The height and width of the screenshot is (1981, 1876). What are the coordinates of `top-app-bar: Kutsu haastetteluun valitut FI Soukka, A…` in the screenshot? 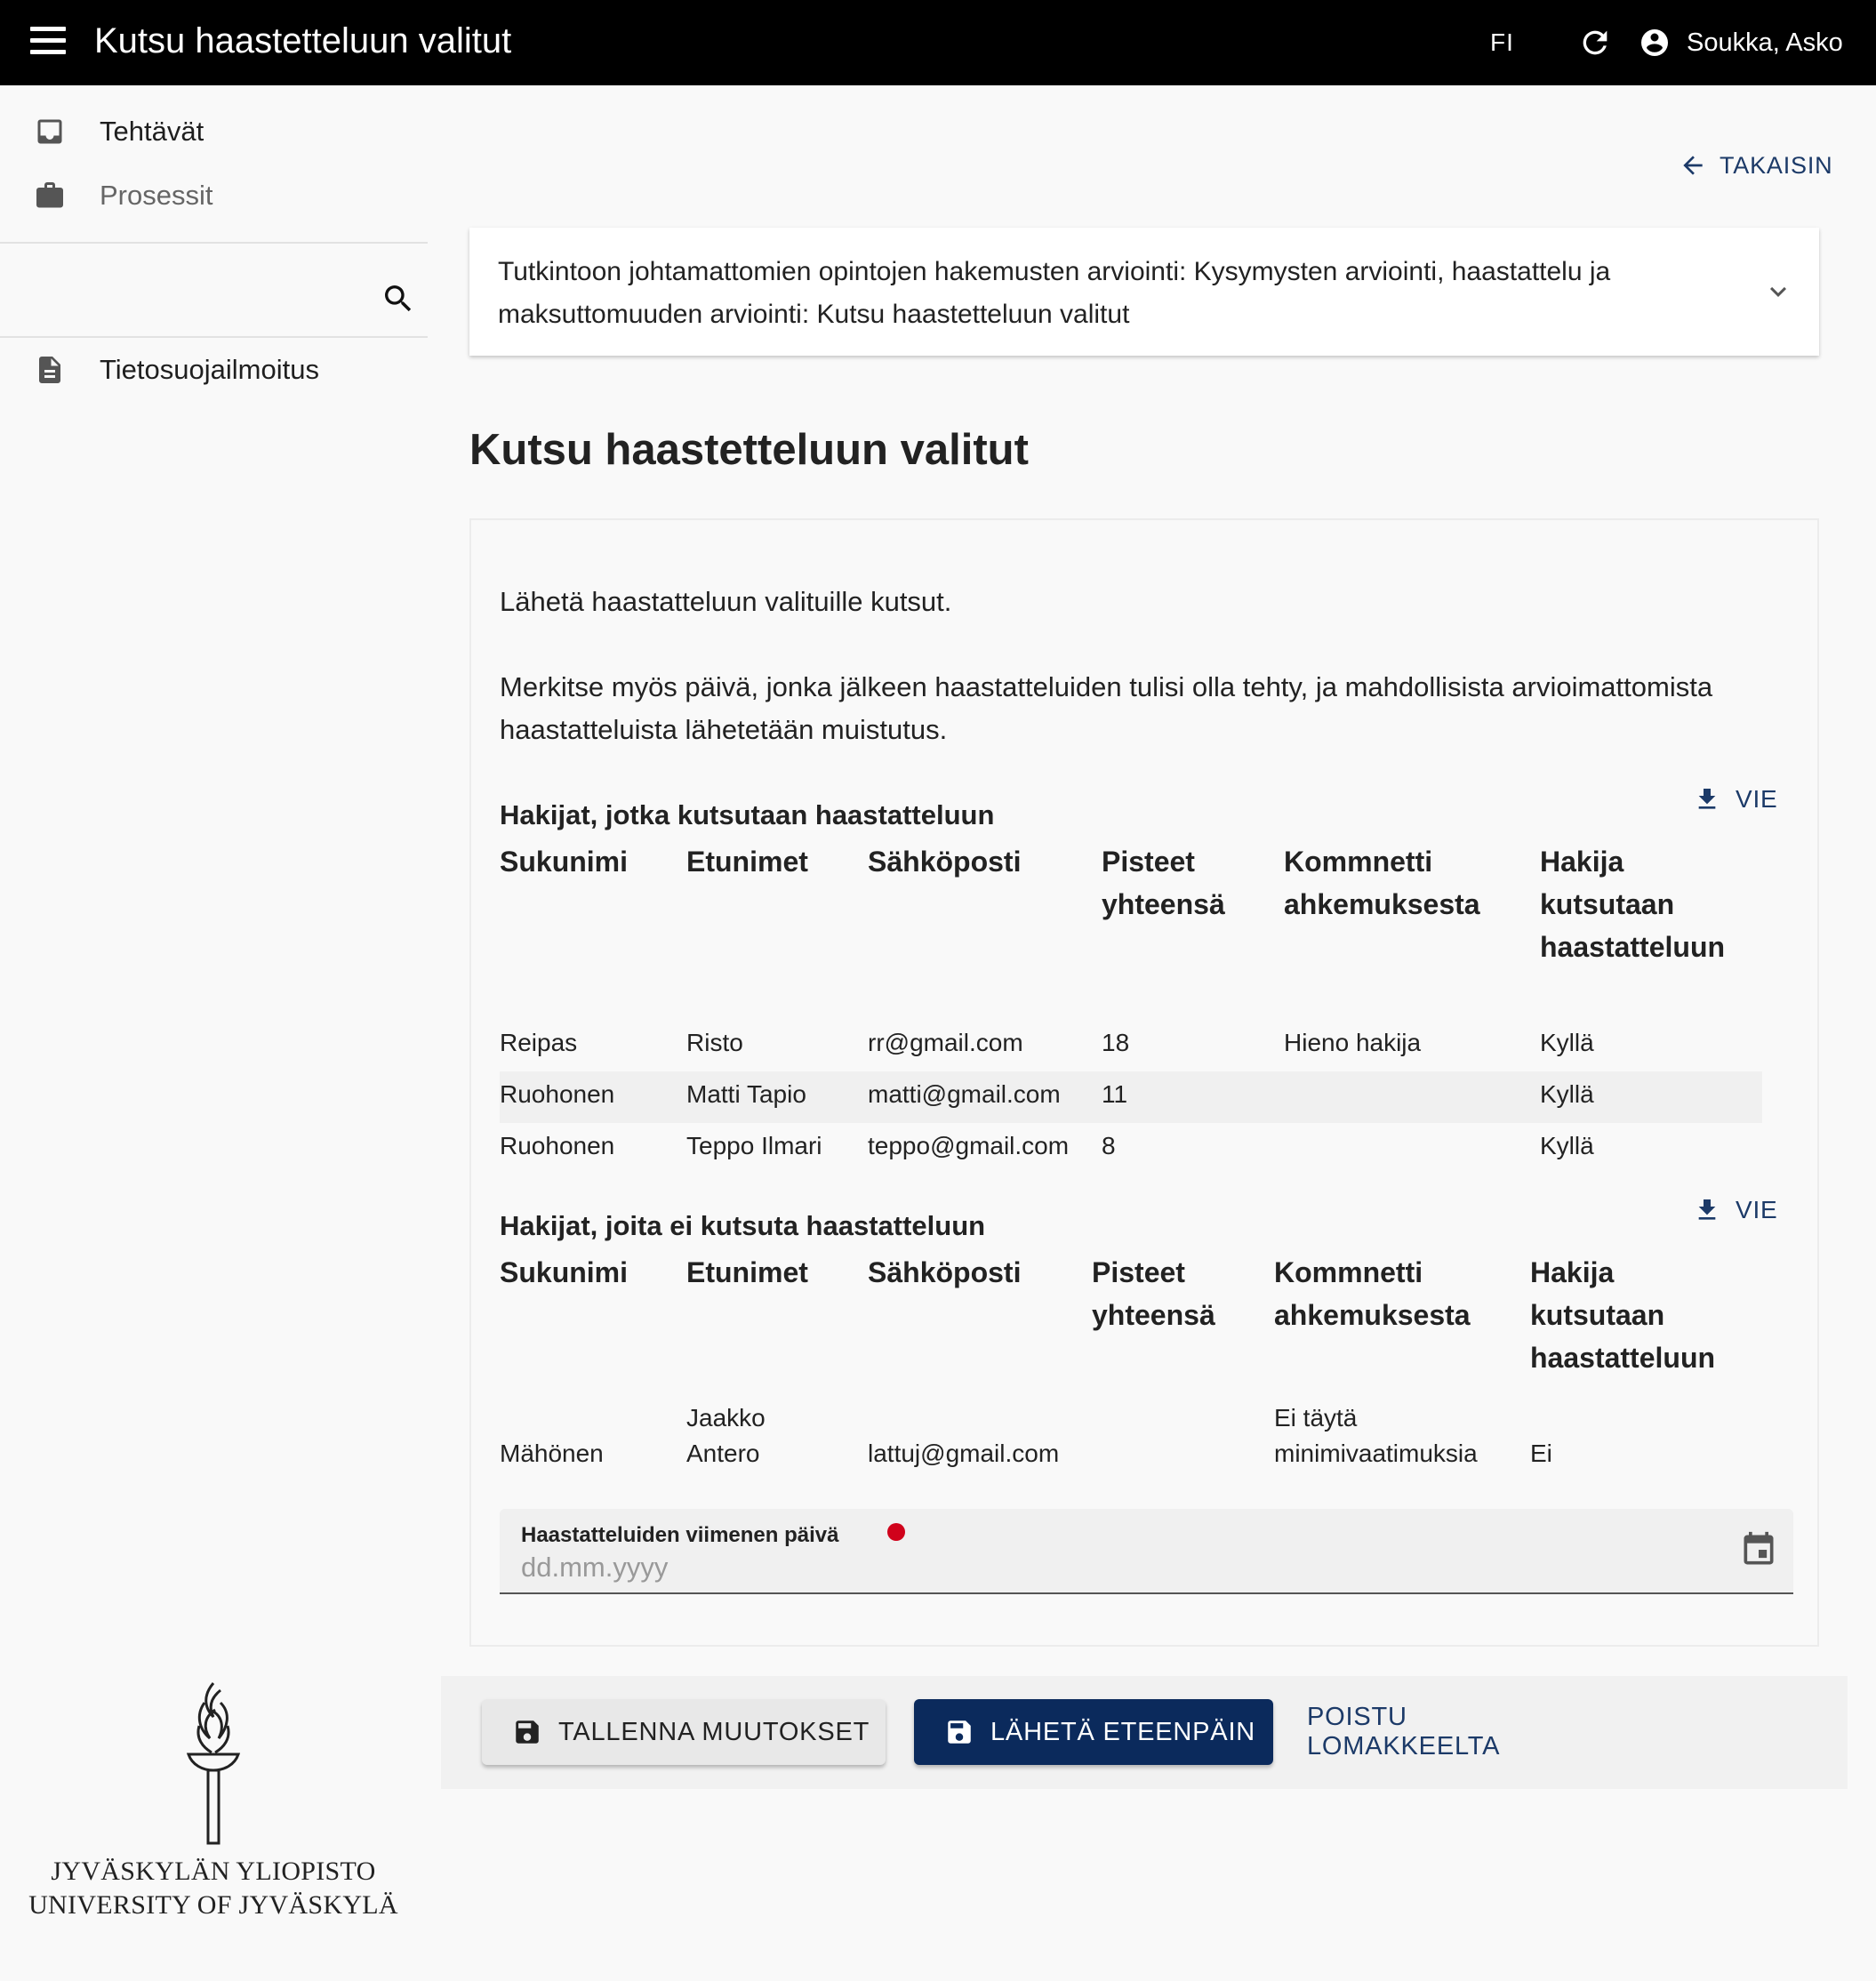 It's located at (938, 42).